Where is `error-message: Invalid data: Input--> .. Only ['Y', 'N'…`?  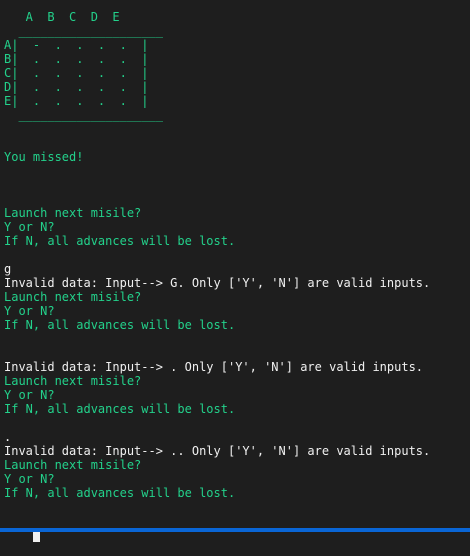
error-message: Invalid data: Input--> .. Only ['Y', 'N'… is located at coordinates (217, 451).